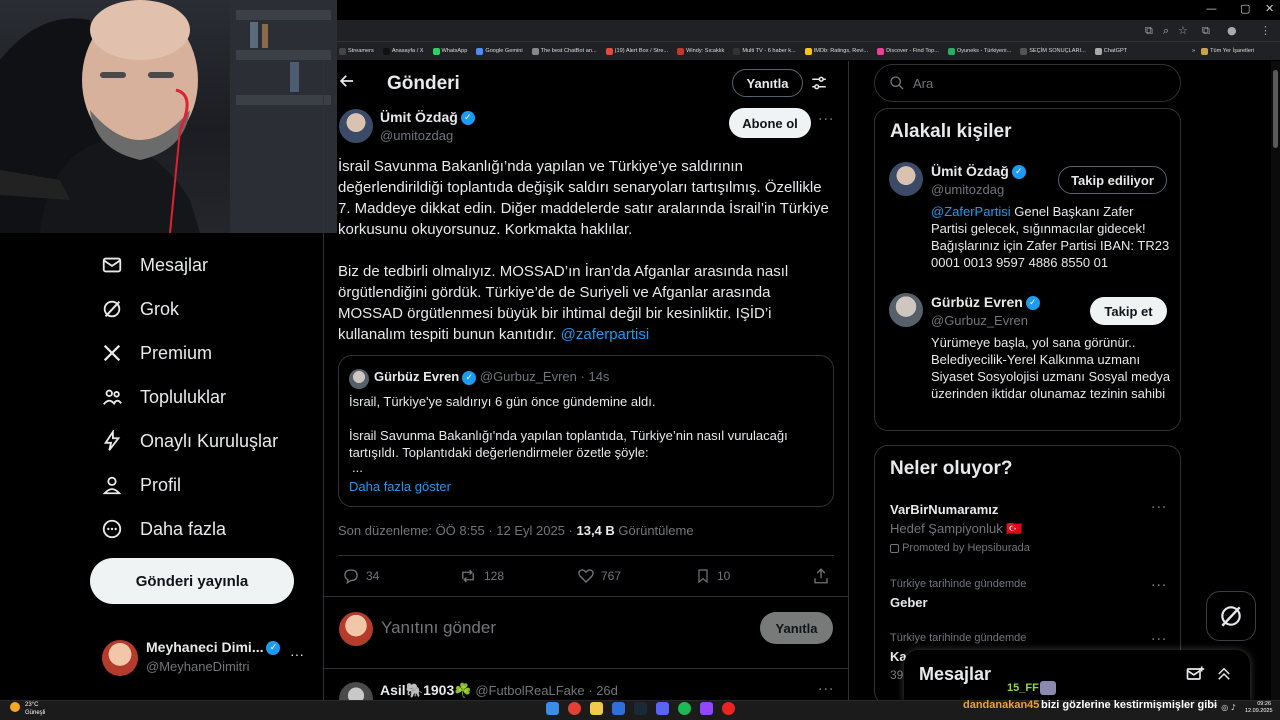 Image resolution: width=1280 pixels, height=720 pixels. Describe the element at coordinates (1206, 31) in the screenshot. I see `extensions-icon: ⧉` at that location.